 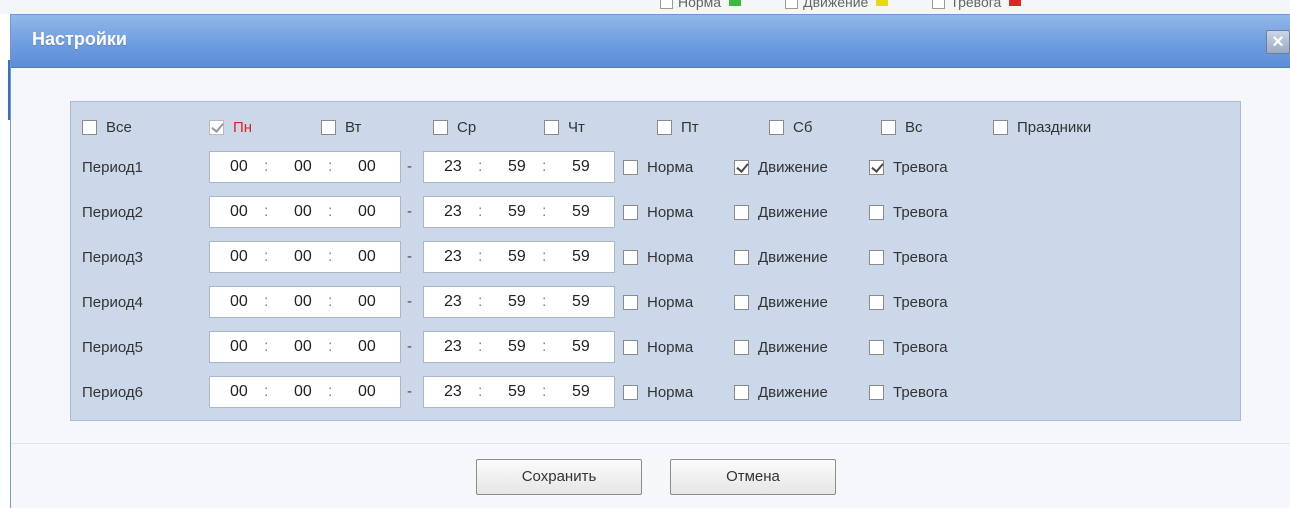 What do you see at coordinates (230, 127) in the screenshot?
I see `day-option: Пн` at bounding box center [230, 127].